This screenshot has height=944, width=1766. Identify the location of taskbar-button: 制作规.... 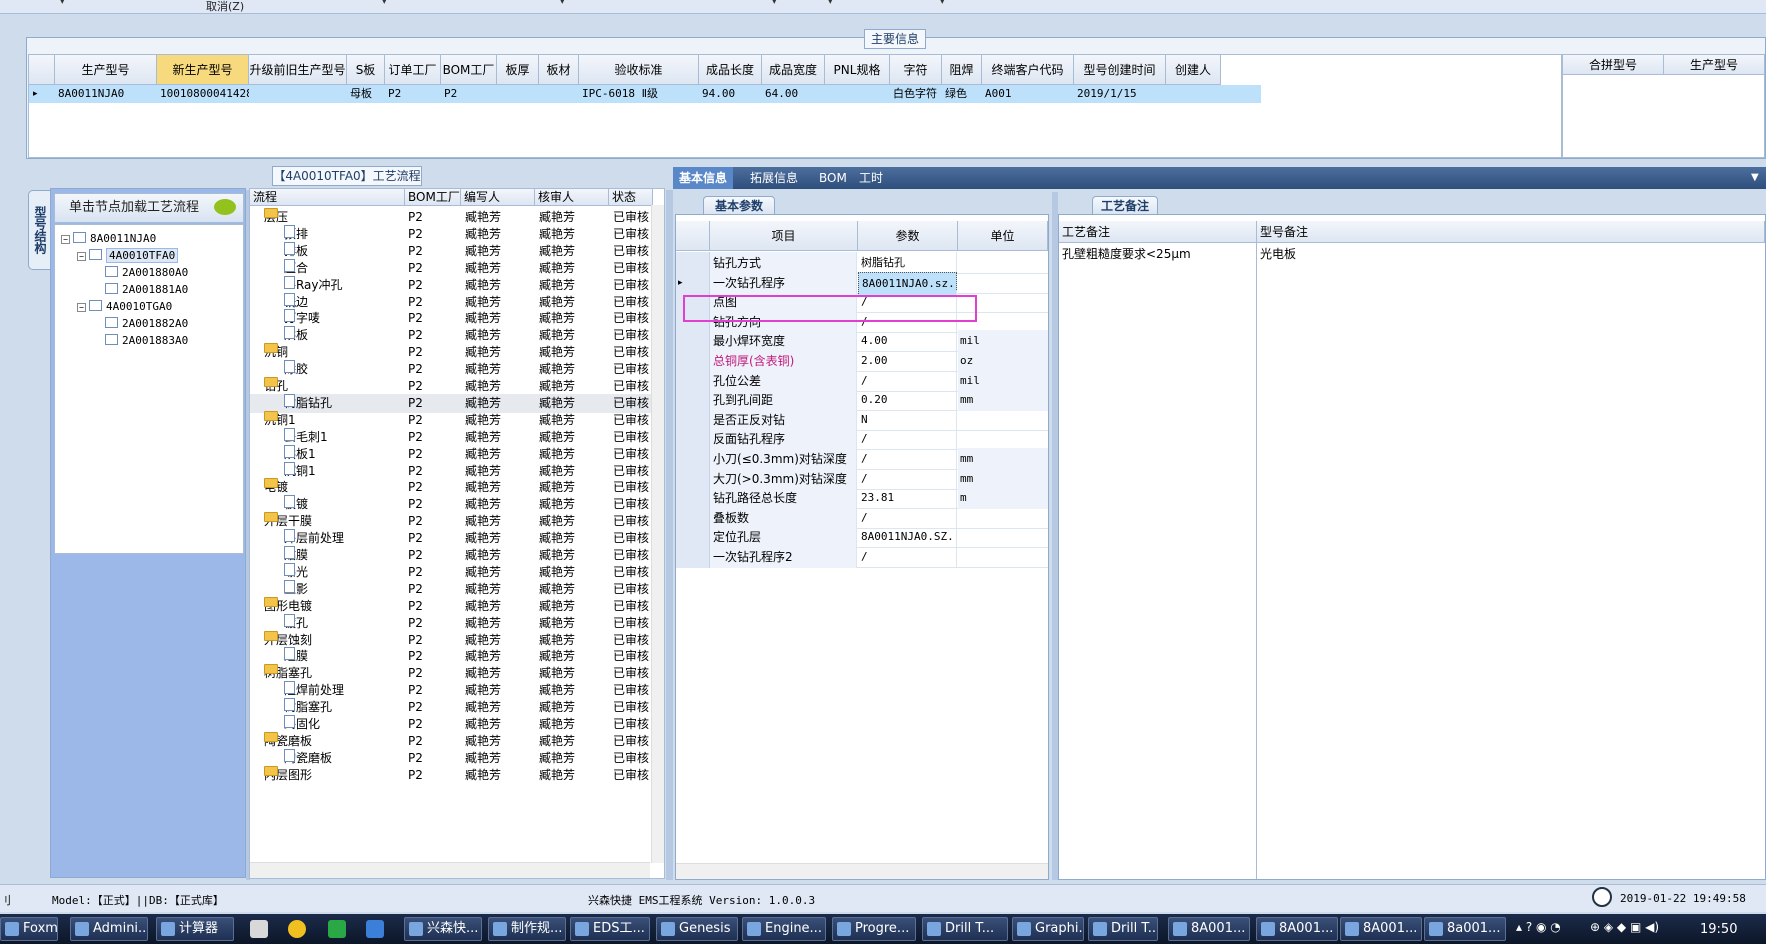
(527, 929).